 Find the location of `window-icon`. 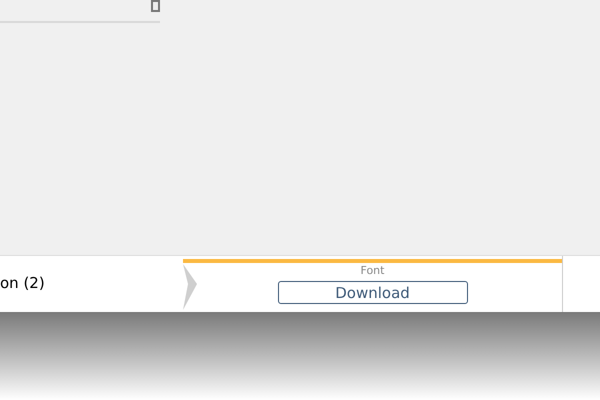

window-icon is located at coordinates (155, 6).